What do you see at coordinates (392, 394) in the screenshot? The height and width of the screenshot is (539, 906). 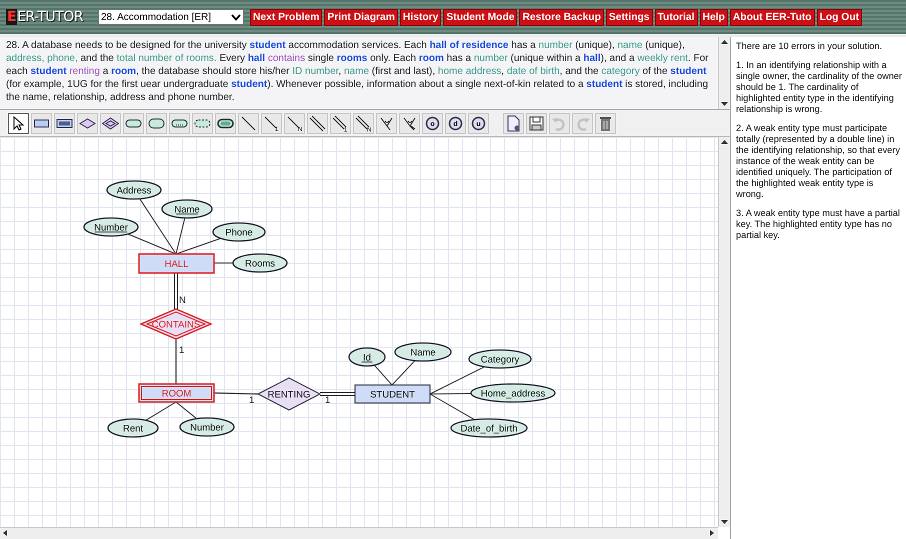 I see `entity-box: STUDENT` at bounding box center [392, 394].